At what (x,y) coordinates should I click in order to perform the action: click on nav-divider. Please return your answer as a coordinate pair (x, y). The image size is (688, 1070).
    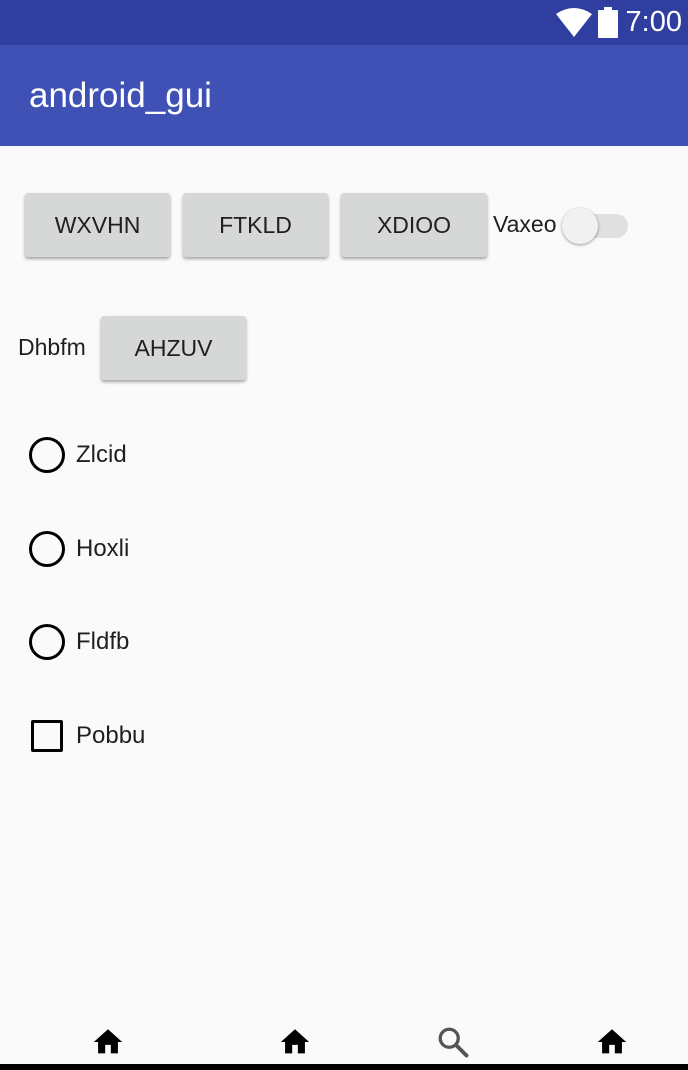
    Looking at the image, I should click on (344, 1067).